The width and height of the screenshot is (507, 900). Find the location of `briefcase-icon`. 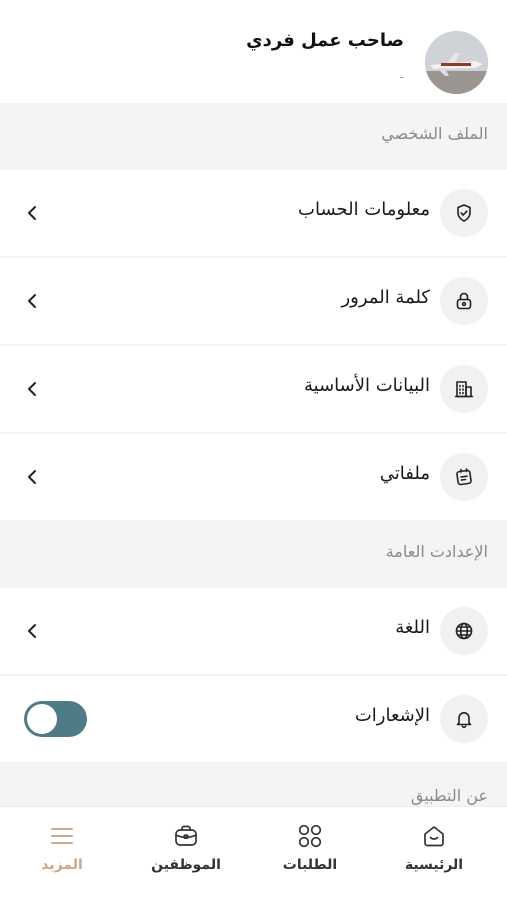

briefcase-icon is located at coordinates (186, 836).